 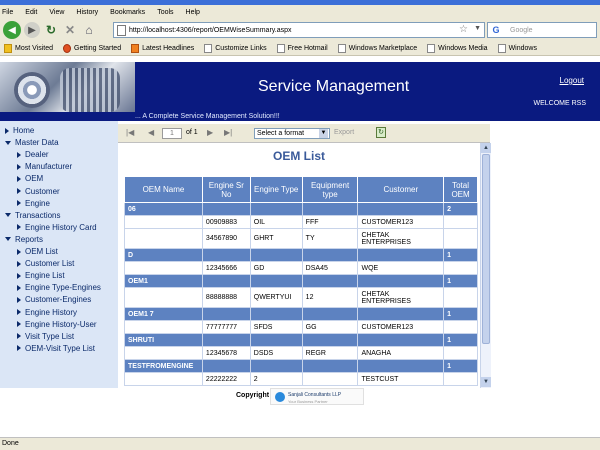 I want to click on sidebar-item-label: Engine History-User, so click(x=61, y=324).